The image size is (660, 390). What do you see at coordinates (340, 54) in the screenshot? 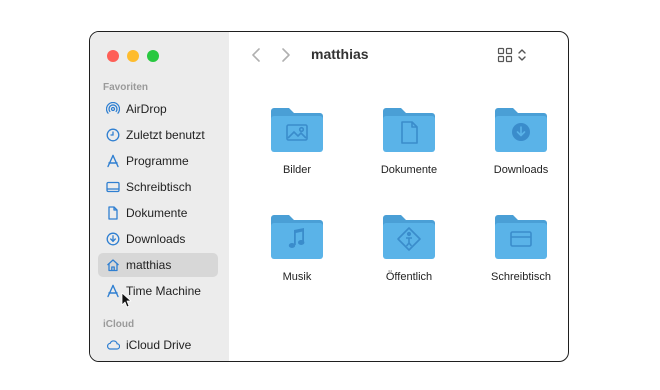
I see `window-title: matthias` at bounding box center [340, 54].